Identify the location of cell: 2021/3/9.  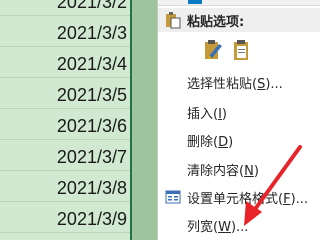
(65, 217).